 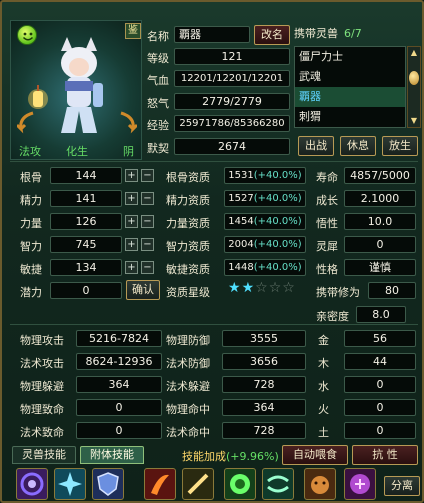 I want to click on carry-item-selected: 覇器, so click(x=350, y=97).